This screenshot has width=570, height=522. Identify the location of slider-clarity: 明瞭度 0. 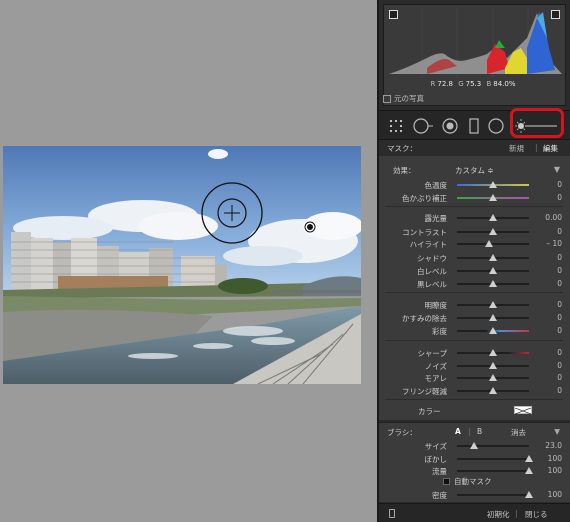
(474, 305).